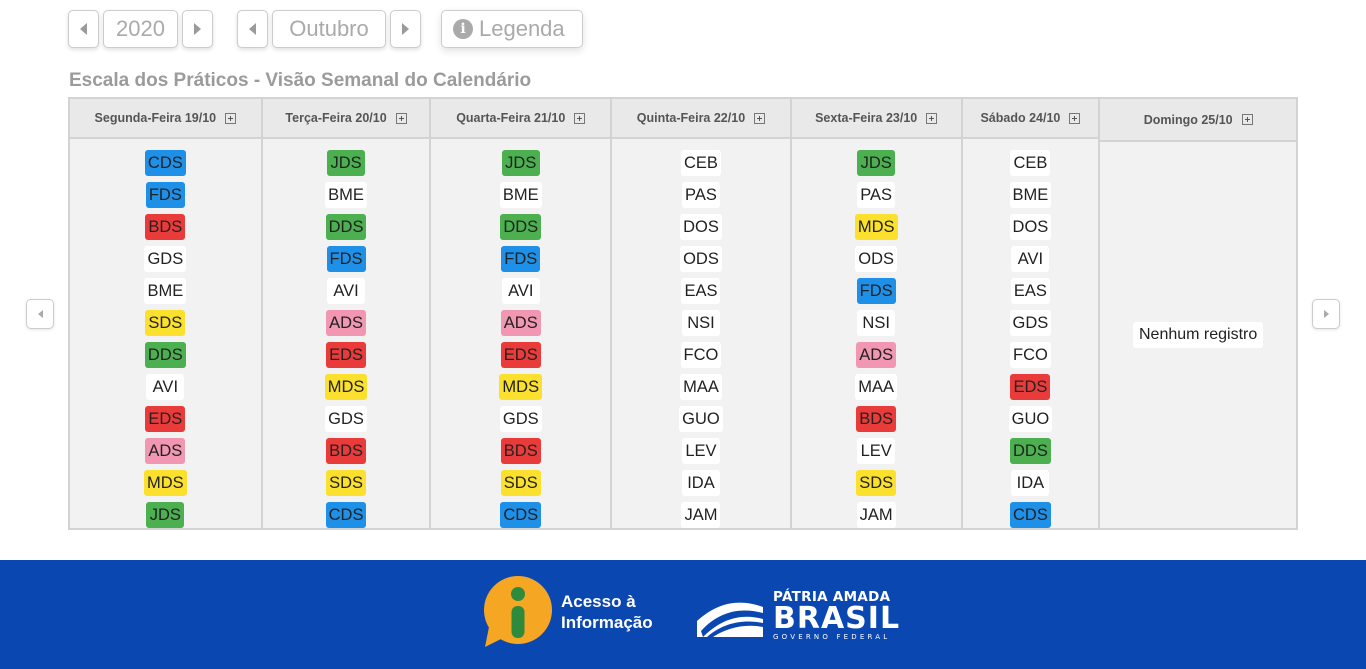 The image size is (1366, 669). Describe the element at coordinates (1188, 119) in the screenshot. I see `day-header-label: Domingo 25/10` at that location.